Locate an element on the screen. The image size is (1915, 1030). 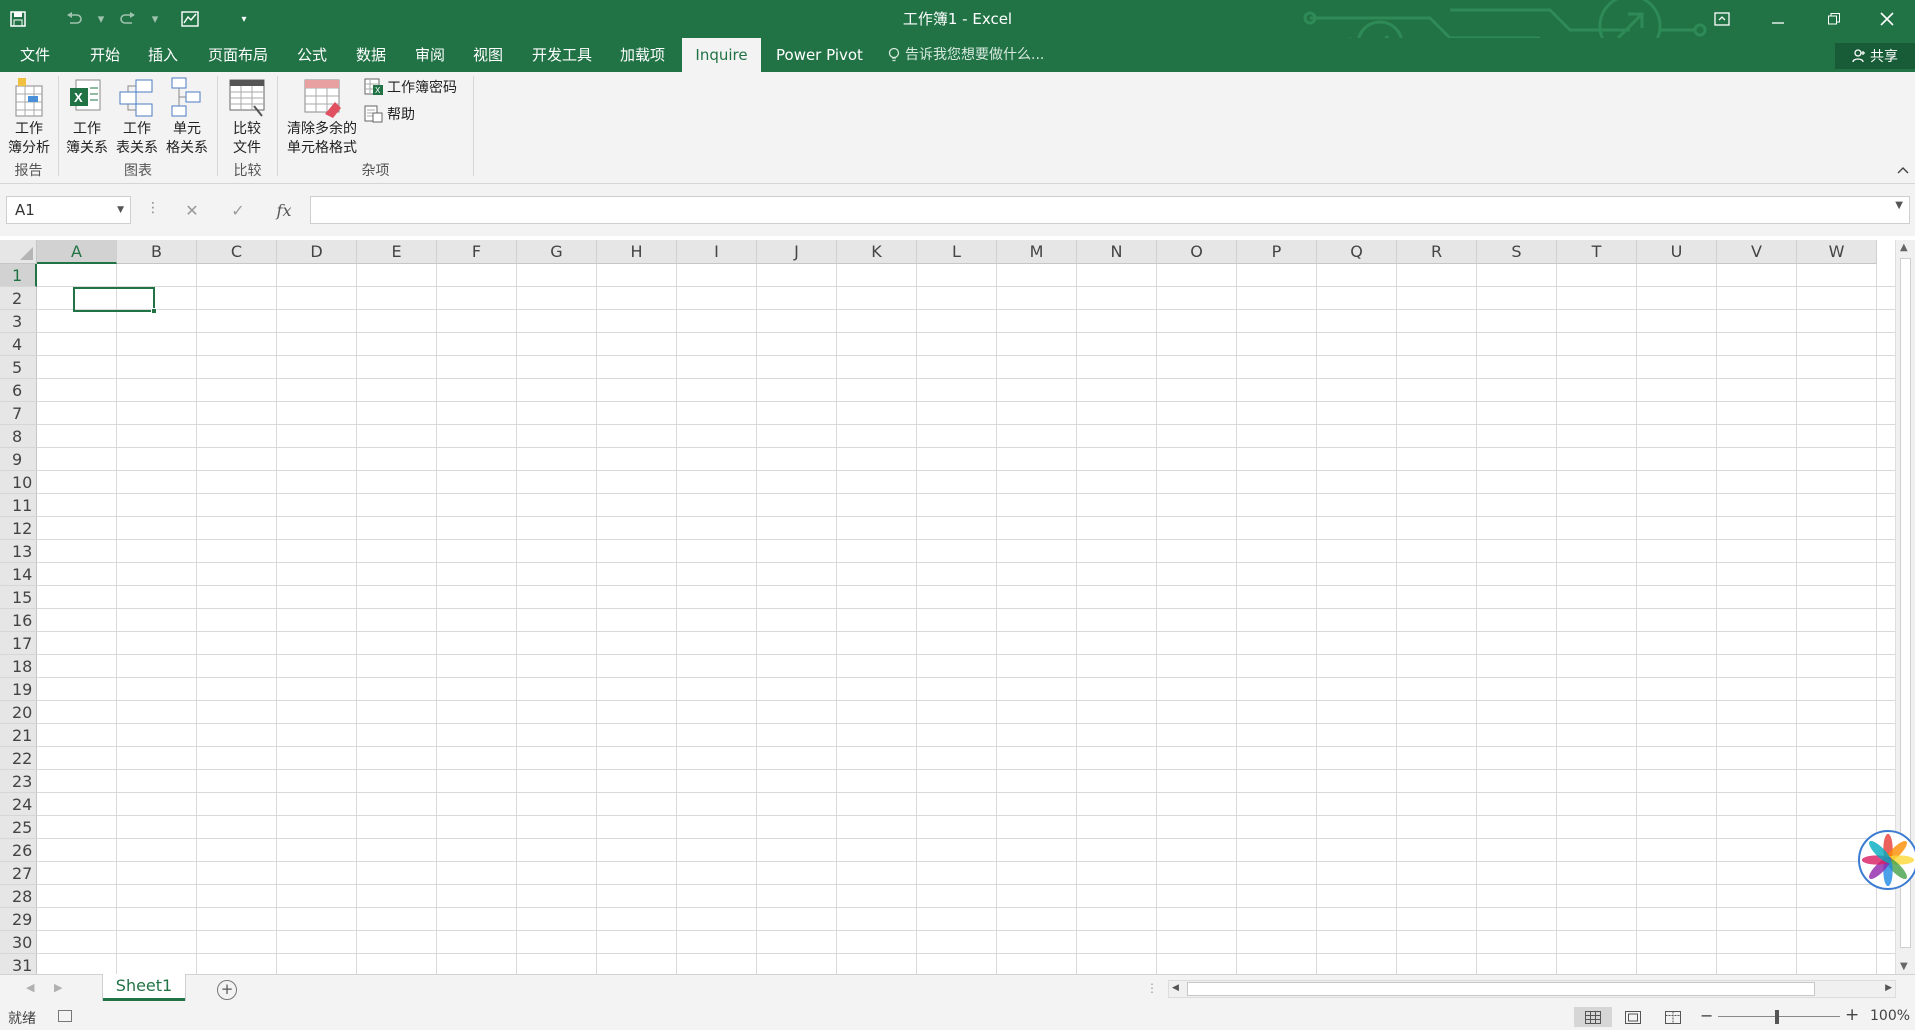
column-header: Q is located at coordinates (1357, 252).